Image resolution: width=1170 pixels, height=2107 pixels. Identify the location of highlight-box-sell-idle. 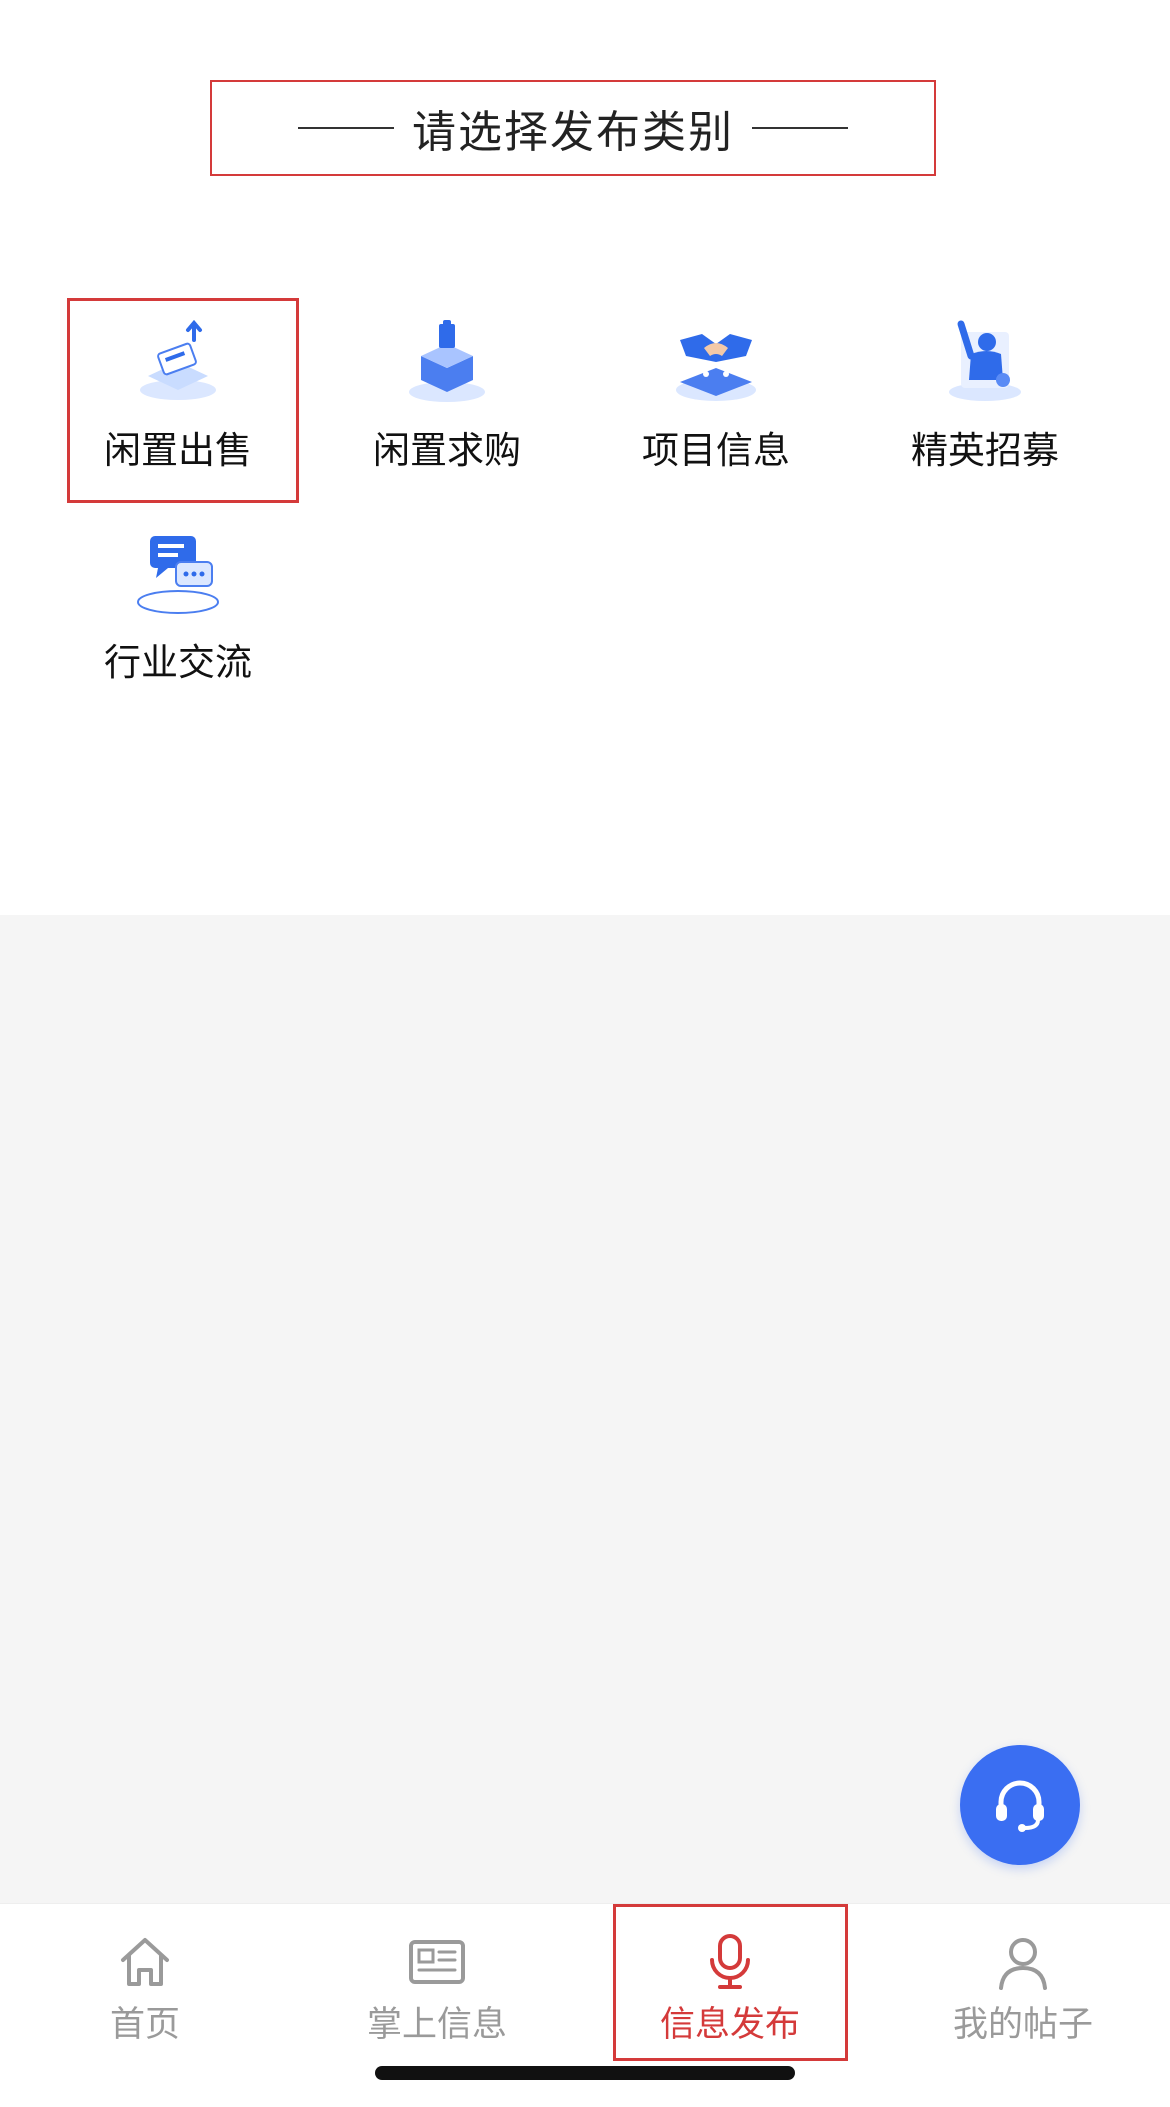
(183, 400).